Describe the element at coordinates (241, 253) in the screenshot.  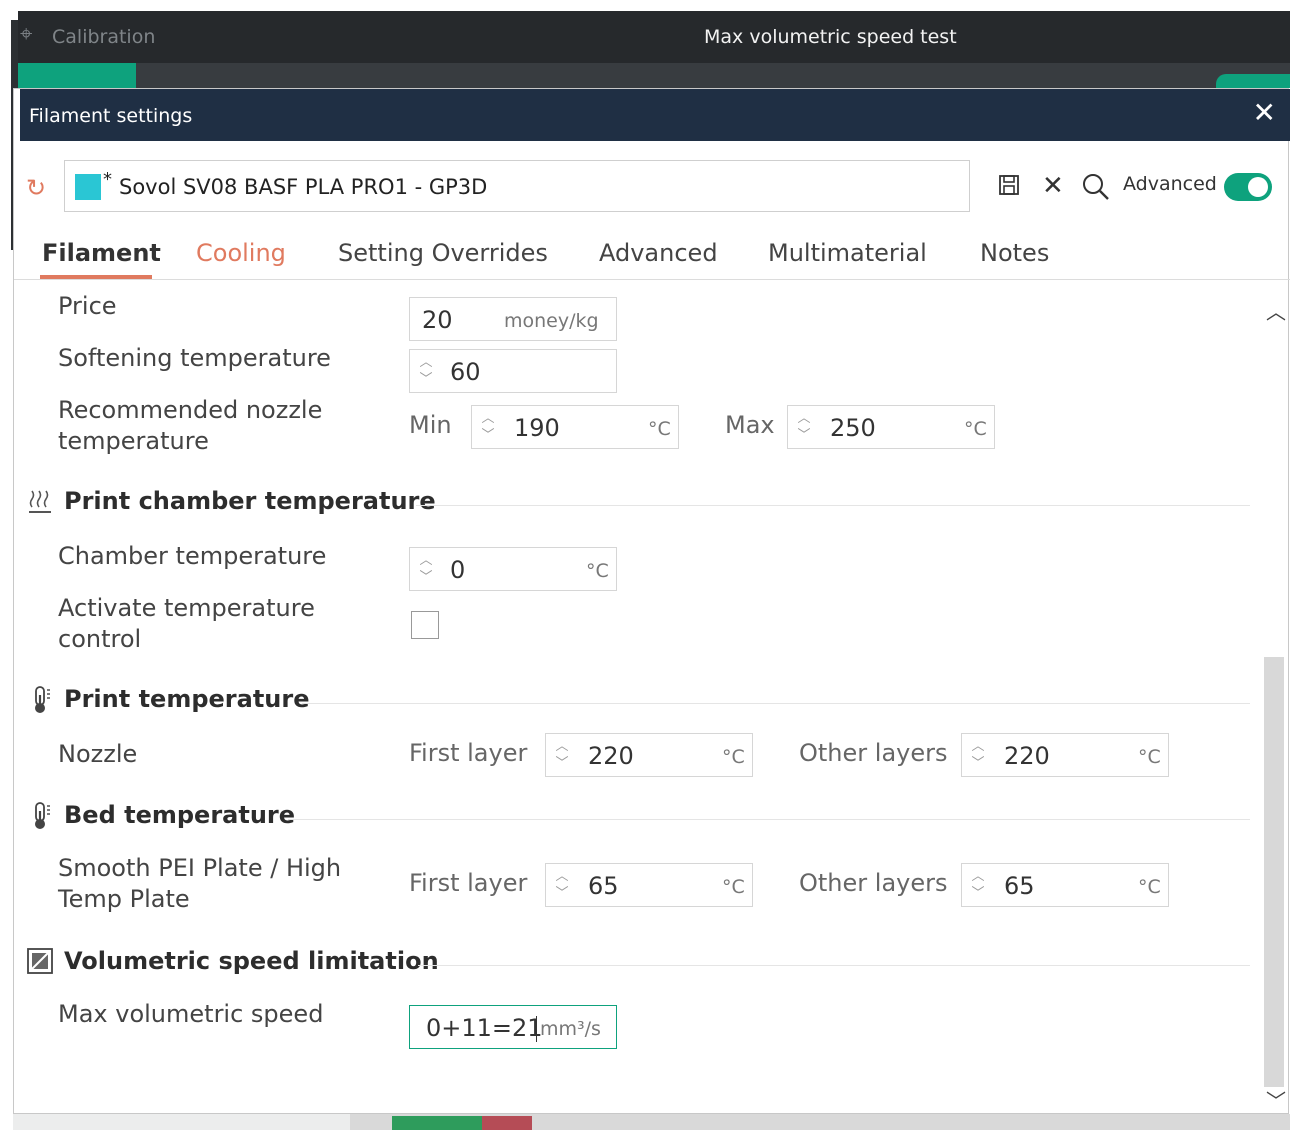
I see `tab-cooling: Cooling` at that location.